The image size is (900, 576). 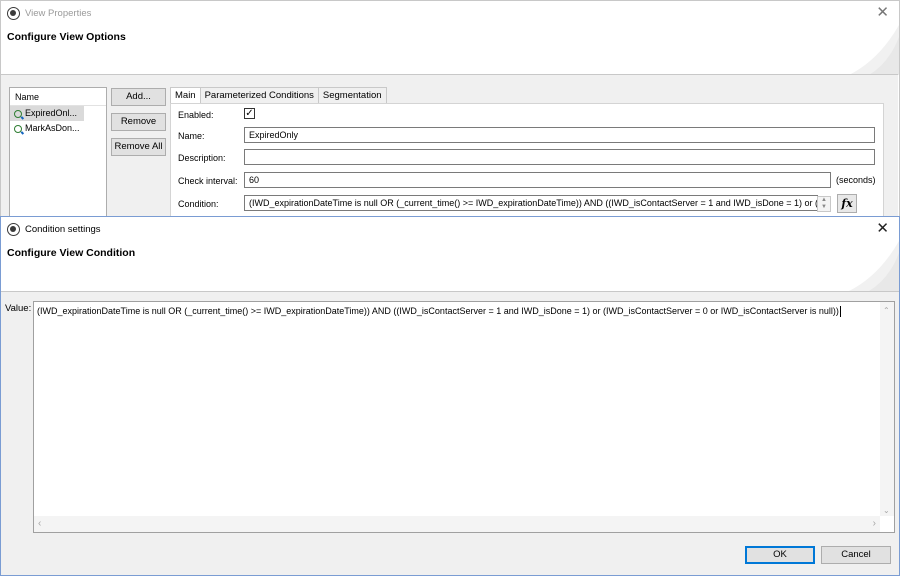 I want to click on cancel-button: Cancel, so click(x=856, y=555).